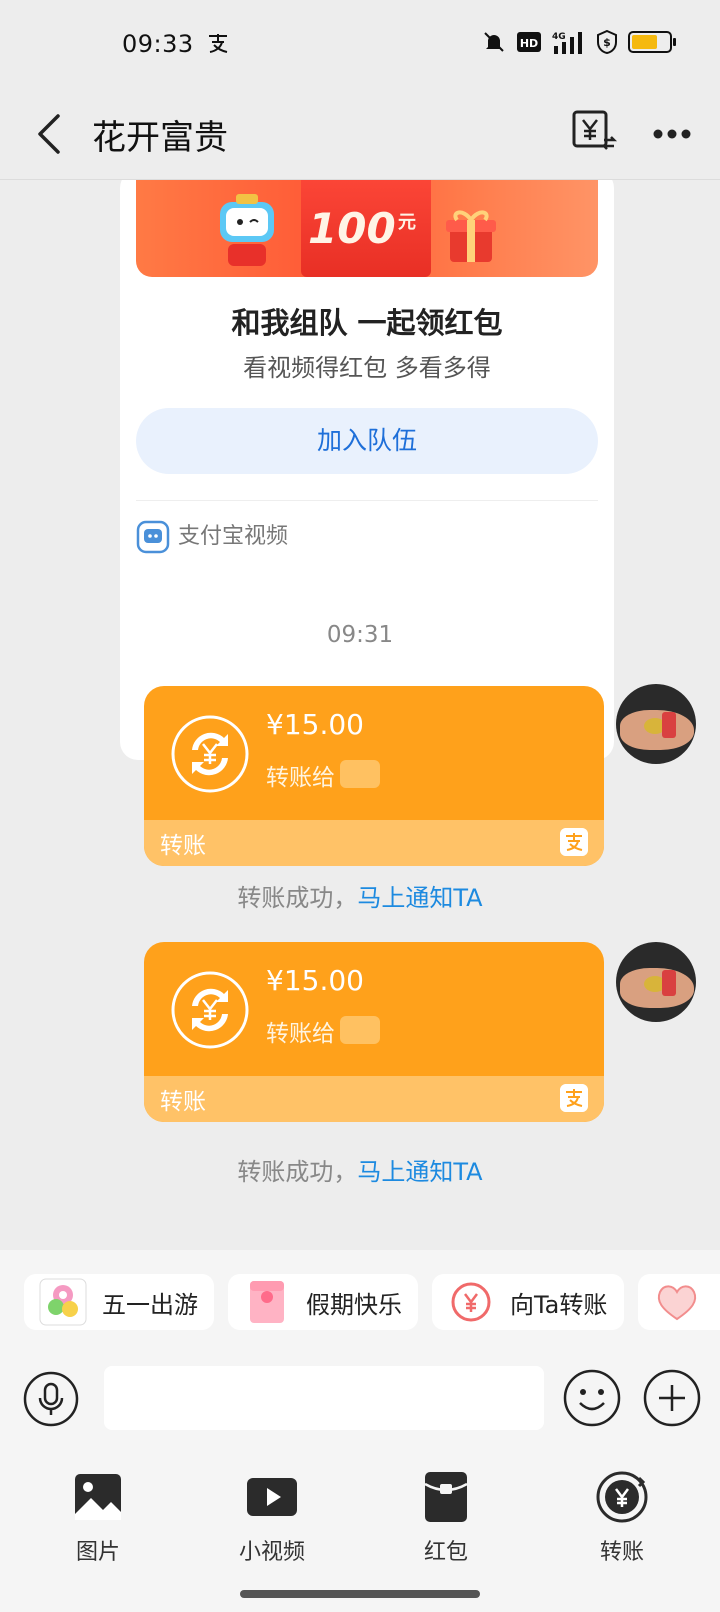 Image resolution: width=720 pixels, height=1612 pixels. Describe the element at coordinates (367, 368) in the screenshot. I see `card-subtitle: 看视频得红包 多看多得` at that location.